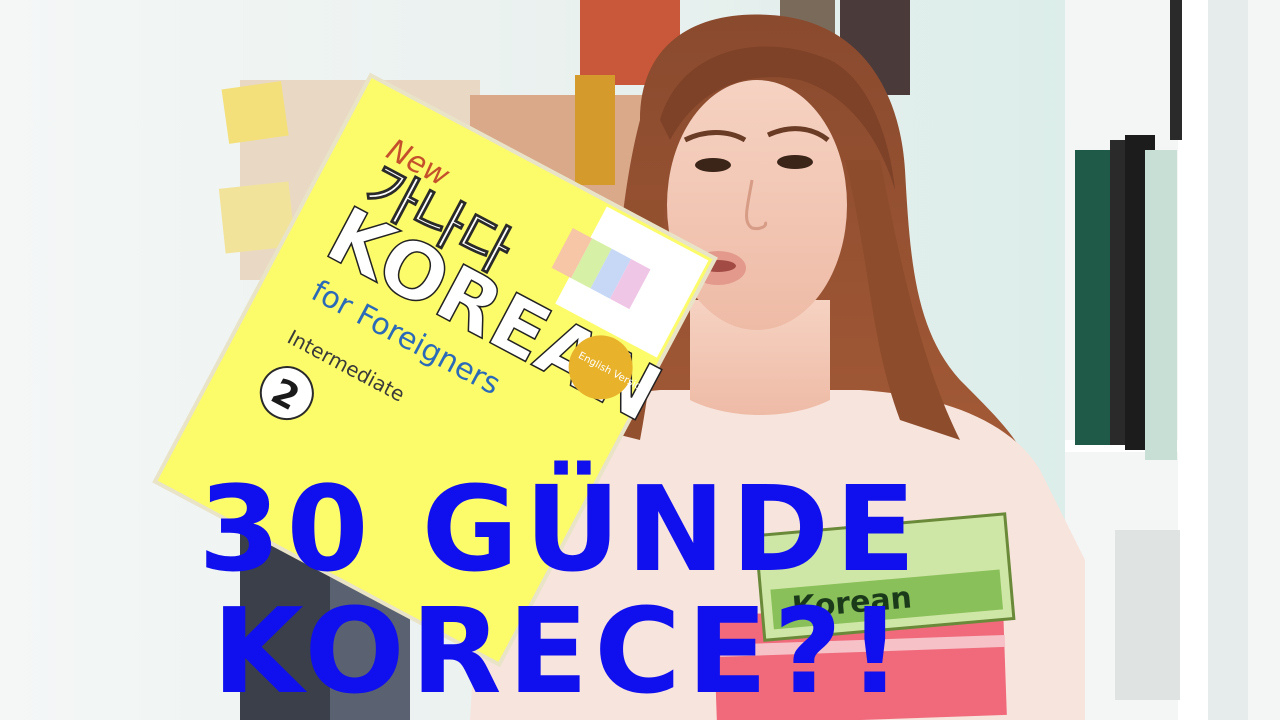 The width and height of the screenshot is (1280, 720). I want to click on shelf-item, so click(1147, 615).